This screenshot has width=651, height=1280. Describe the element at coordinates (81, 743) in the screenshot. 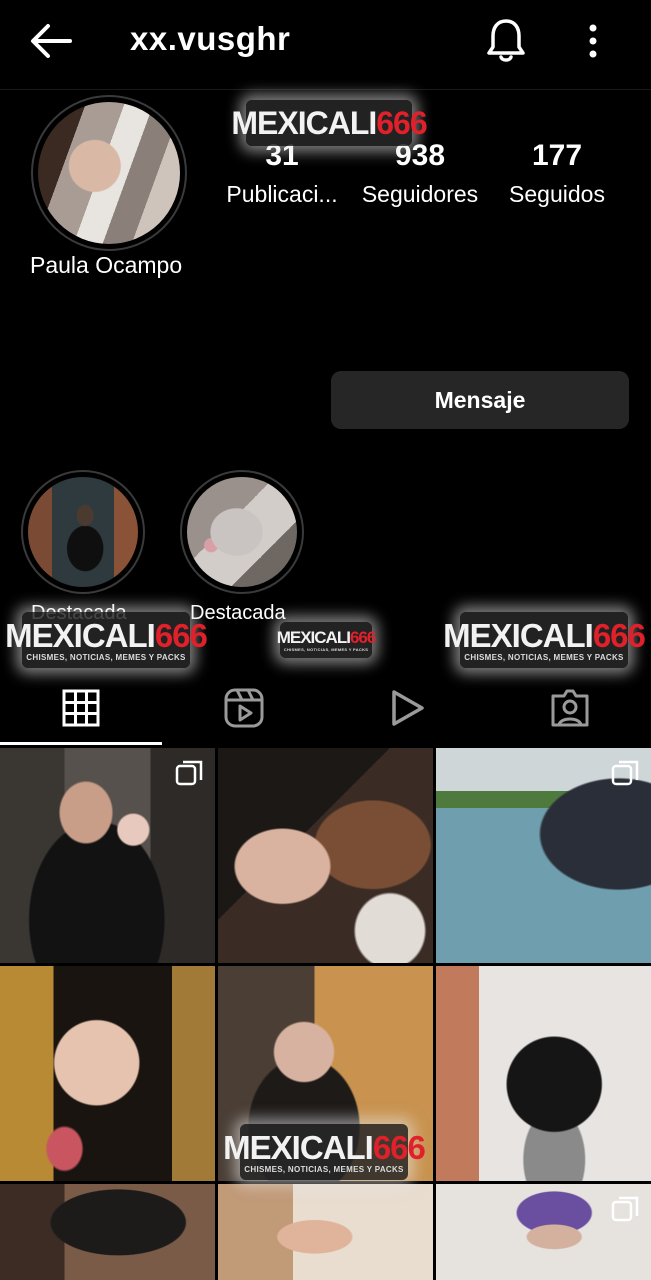

I see `active-tab-indicator` at that location.